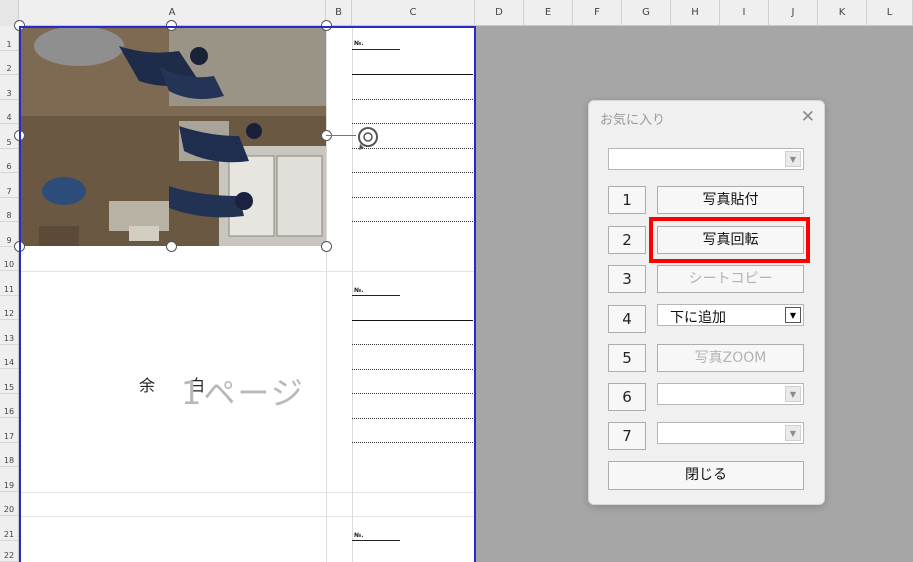 The height and width of the screenshot is (562, 913). What do you see at coordinates (730, 433) in the screenshot?
I see `slot-7-select: ▼` at bounding box center [730, 433].